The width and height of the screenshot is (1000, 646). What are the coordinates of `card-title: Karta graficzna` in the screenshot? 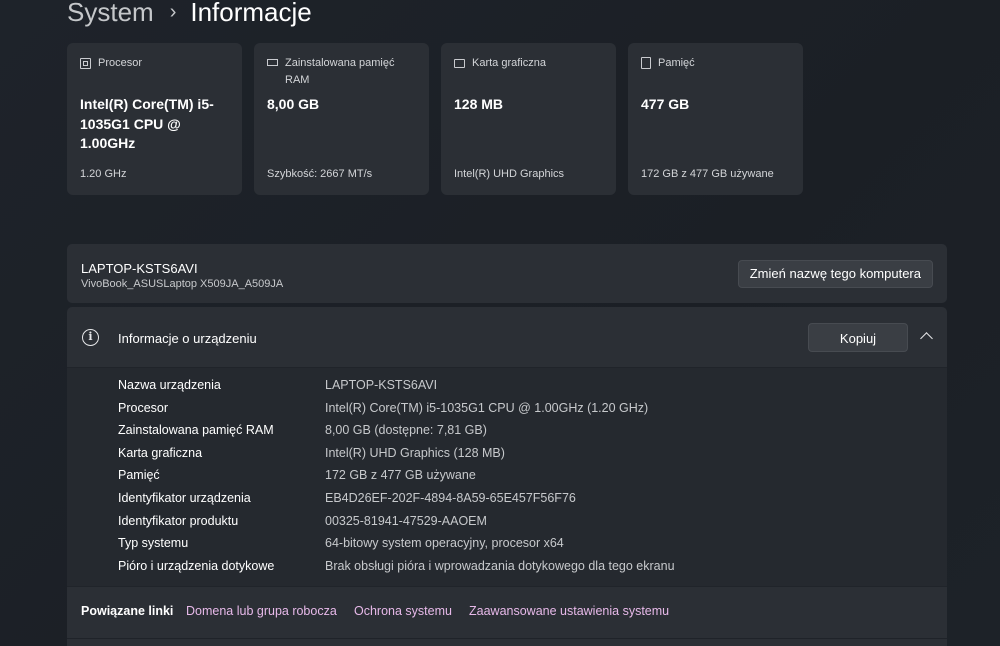 It's located at (509, 63).